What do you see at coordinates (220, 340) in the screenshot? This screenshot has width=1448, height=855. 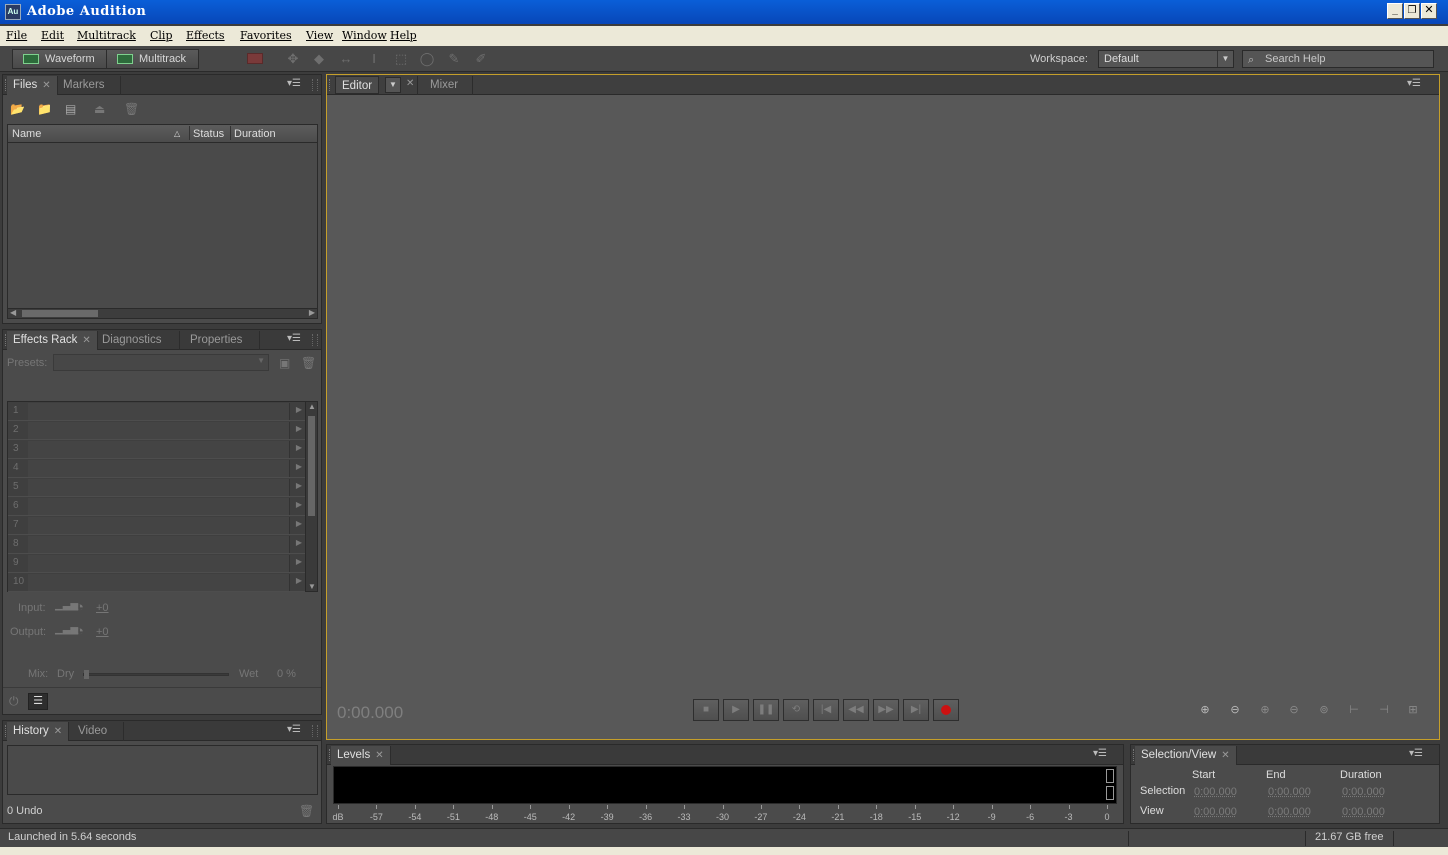 I see `tab-properties: Properties` at bounding box center [220, 340].